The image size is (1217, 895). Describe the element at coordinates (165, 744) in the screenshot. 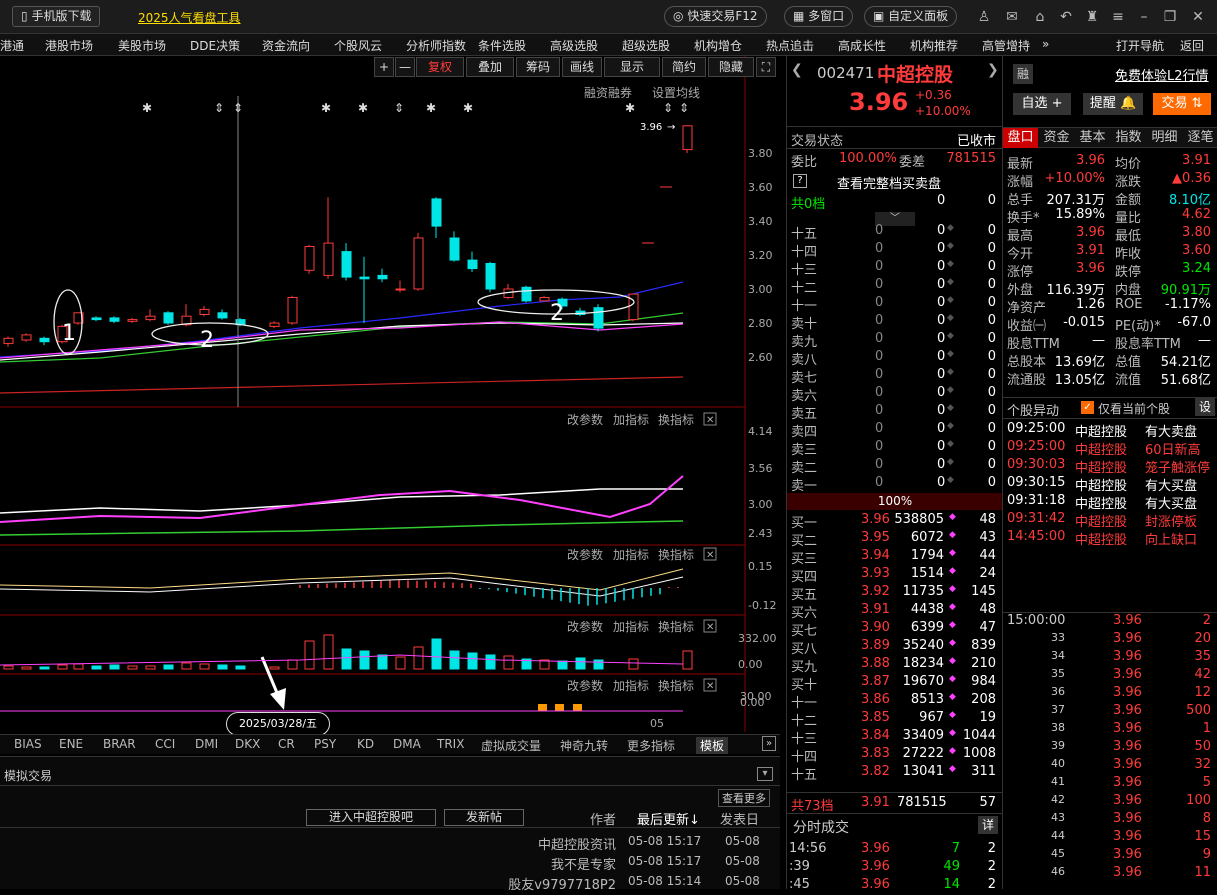

I see `ind-tab: CCI` at that location.